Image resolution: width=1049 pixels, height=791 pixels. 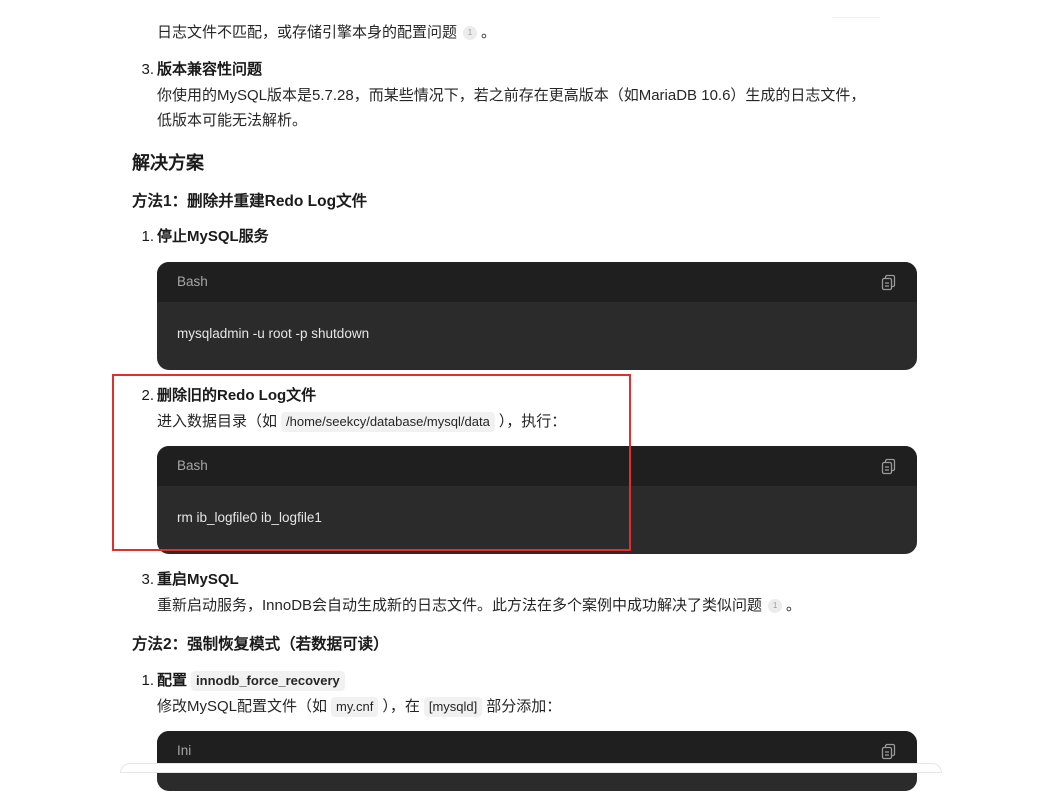 What do you see at coordinates (524, 706) in the screenshot?
I see `desc-text: 部分添加：` at bounding box center [524, 706].